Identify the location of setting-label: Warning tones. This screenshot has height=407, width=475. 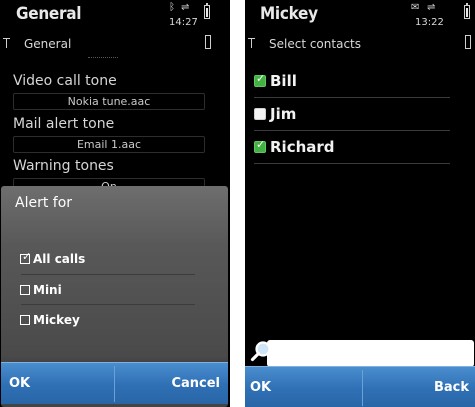
(63, 166).